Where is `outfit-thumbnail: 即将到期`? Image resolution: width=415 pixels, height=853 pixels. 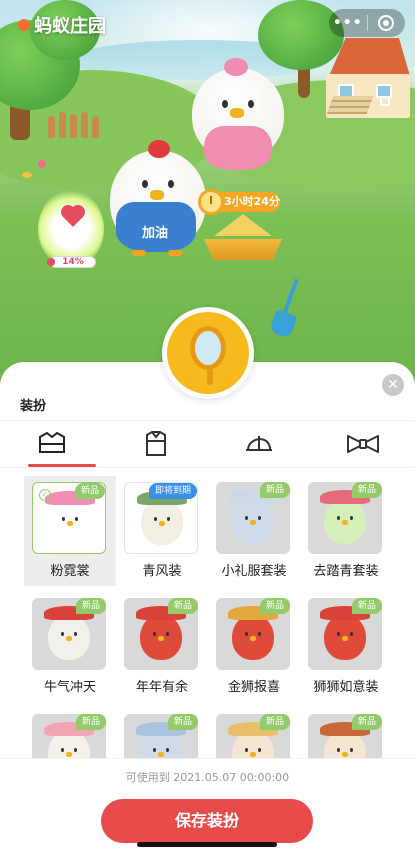
outfit-thumbnail: 即将到期 is located at coordinates (161, 518).